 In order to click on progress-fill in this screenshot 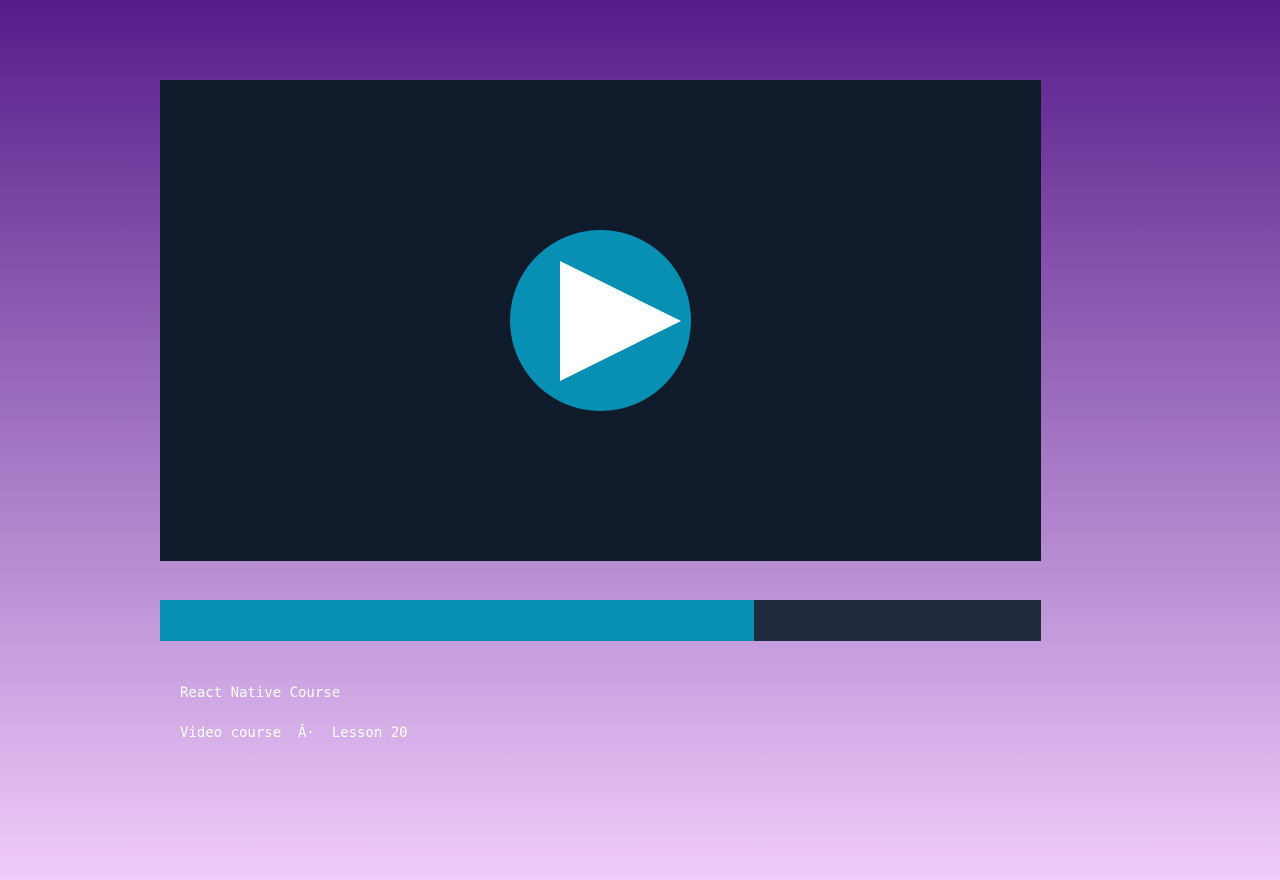, I will do `click(457, 620)`.